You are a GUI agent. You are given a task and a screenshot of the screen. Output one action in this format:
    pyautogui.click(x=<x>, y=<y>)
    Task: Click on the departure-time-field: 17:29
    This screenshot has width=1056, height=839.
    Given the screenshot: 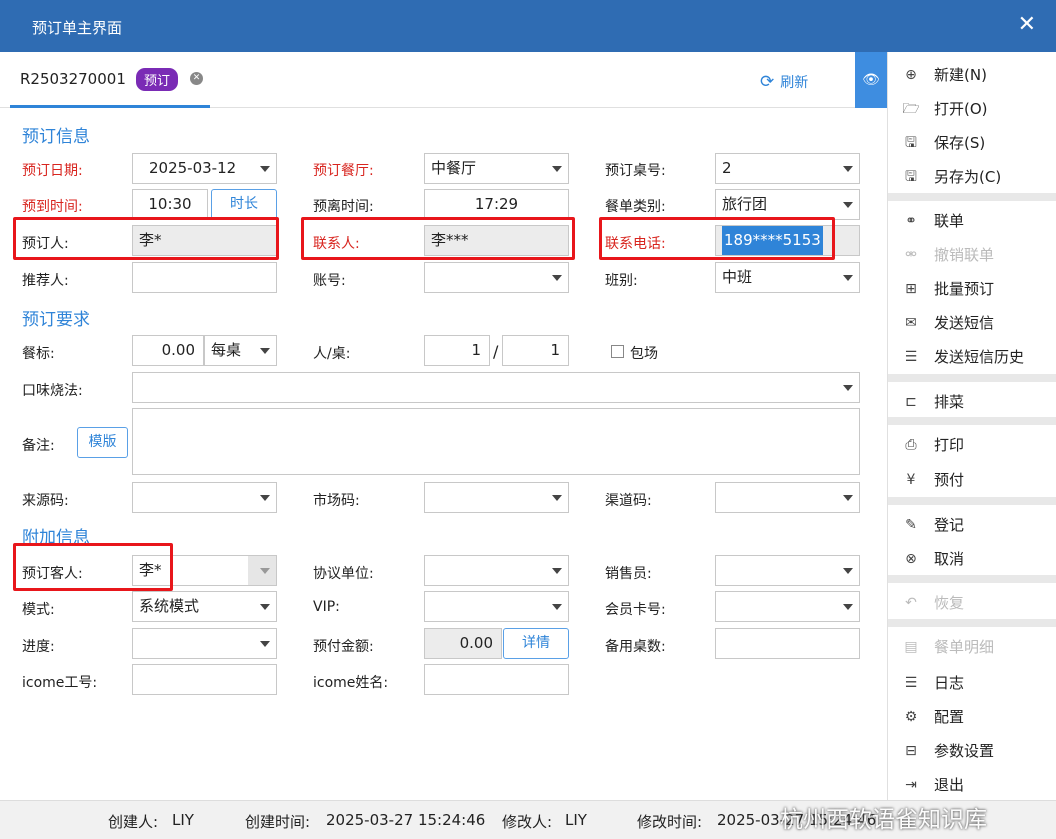 What is the action you would take?
    pyautogui.click(x=496, y=204)
    